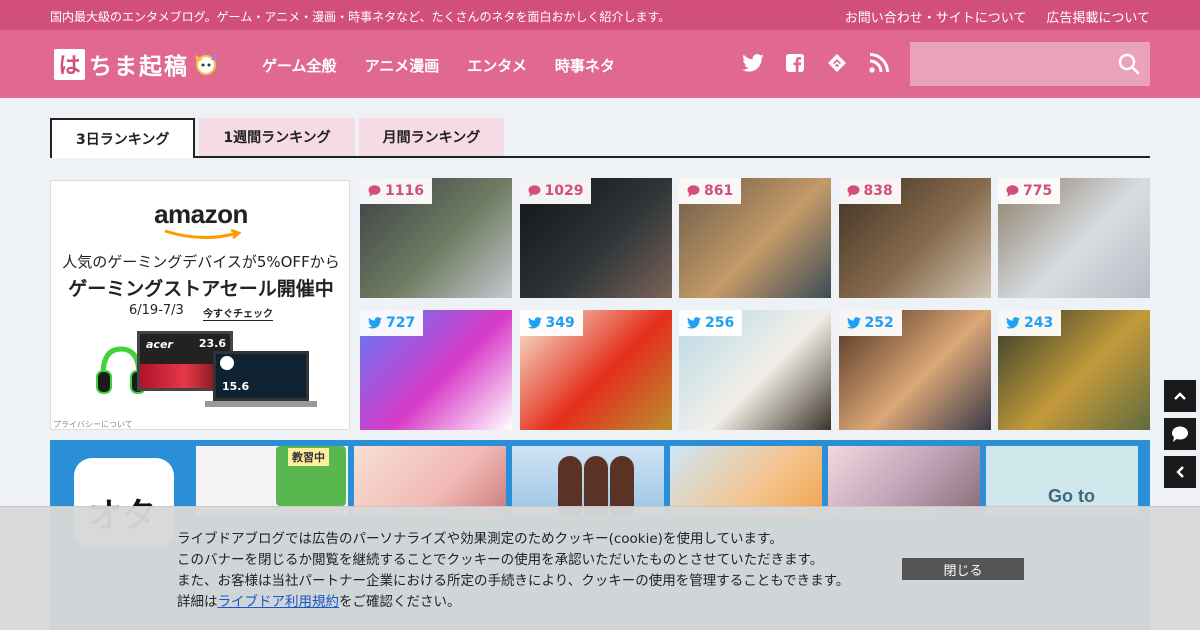 The width and height of the screenshot is (1200, 630). What do you see at coordinates (816, 63) in the screenshot?
I see `social-links` at bounding box center [816, 63].